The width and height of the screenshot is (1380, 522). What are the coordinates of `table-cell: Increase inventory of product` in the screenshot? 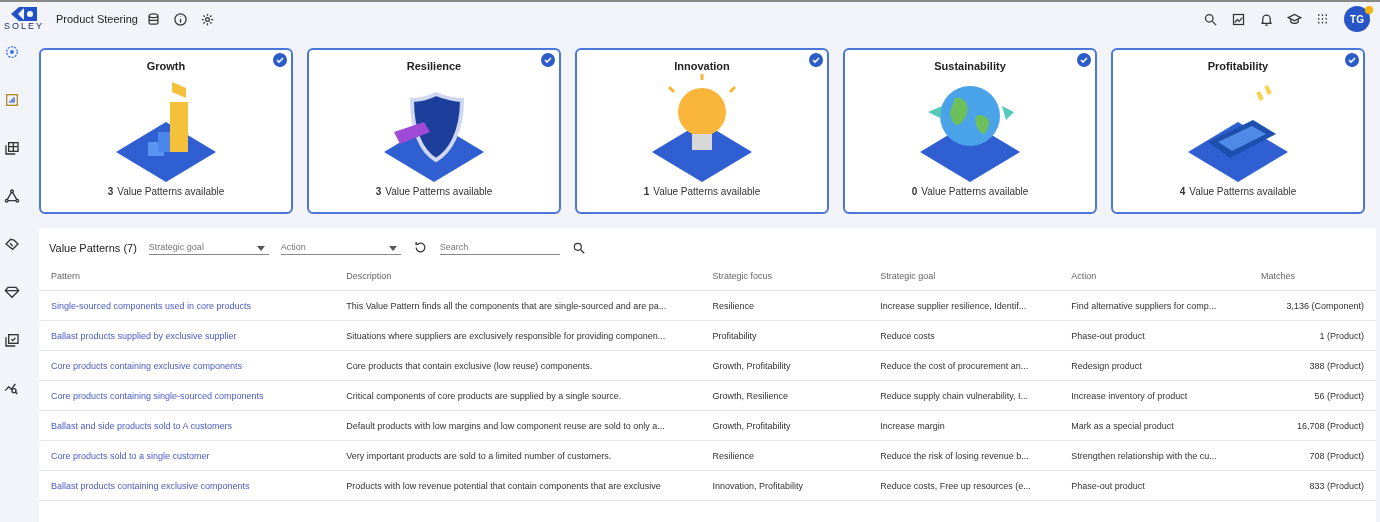 It's located at (1129, 395).